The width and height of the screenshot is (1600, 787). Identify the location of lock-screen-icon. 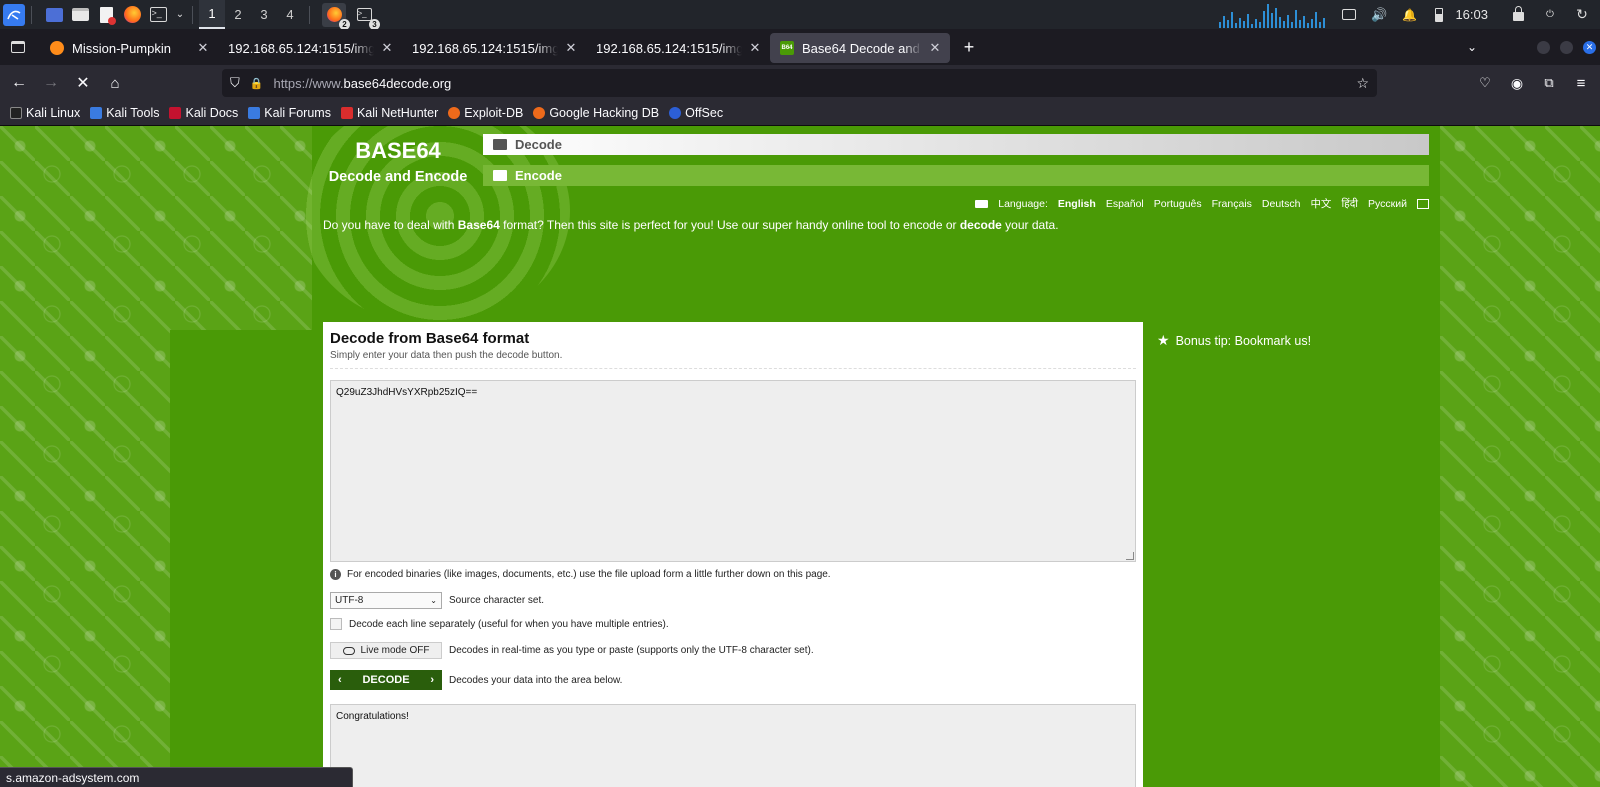
(1518, 15).